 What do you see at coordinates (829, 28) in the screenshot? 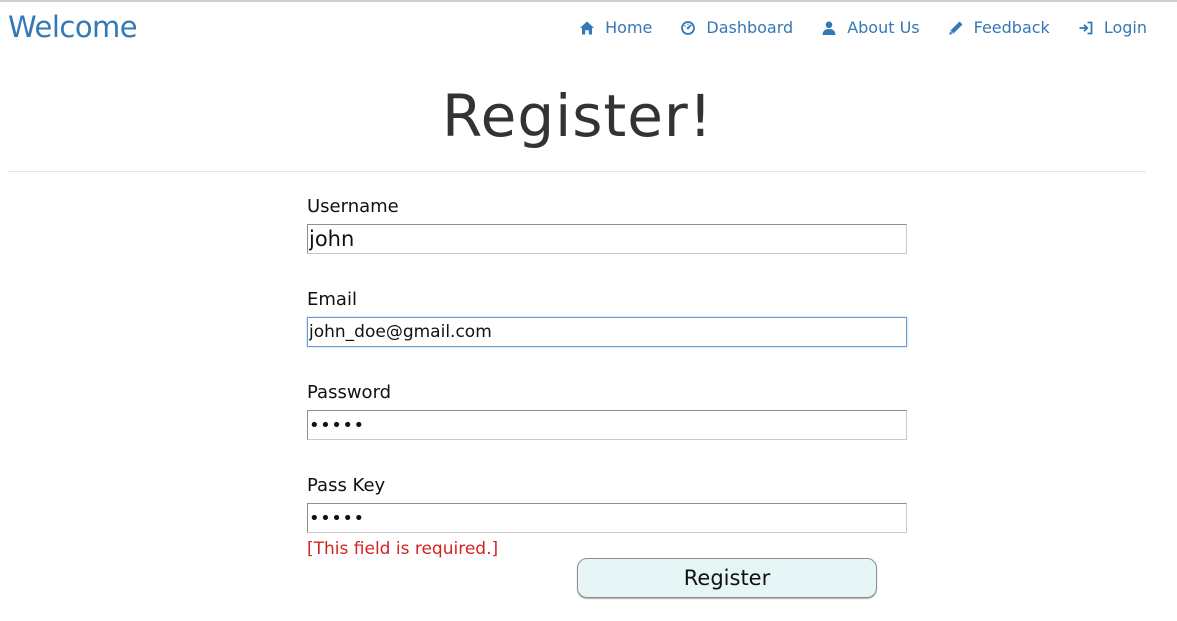
I see `user-icon` at bounding box center [829, 28].